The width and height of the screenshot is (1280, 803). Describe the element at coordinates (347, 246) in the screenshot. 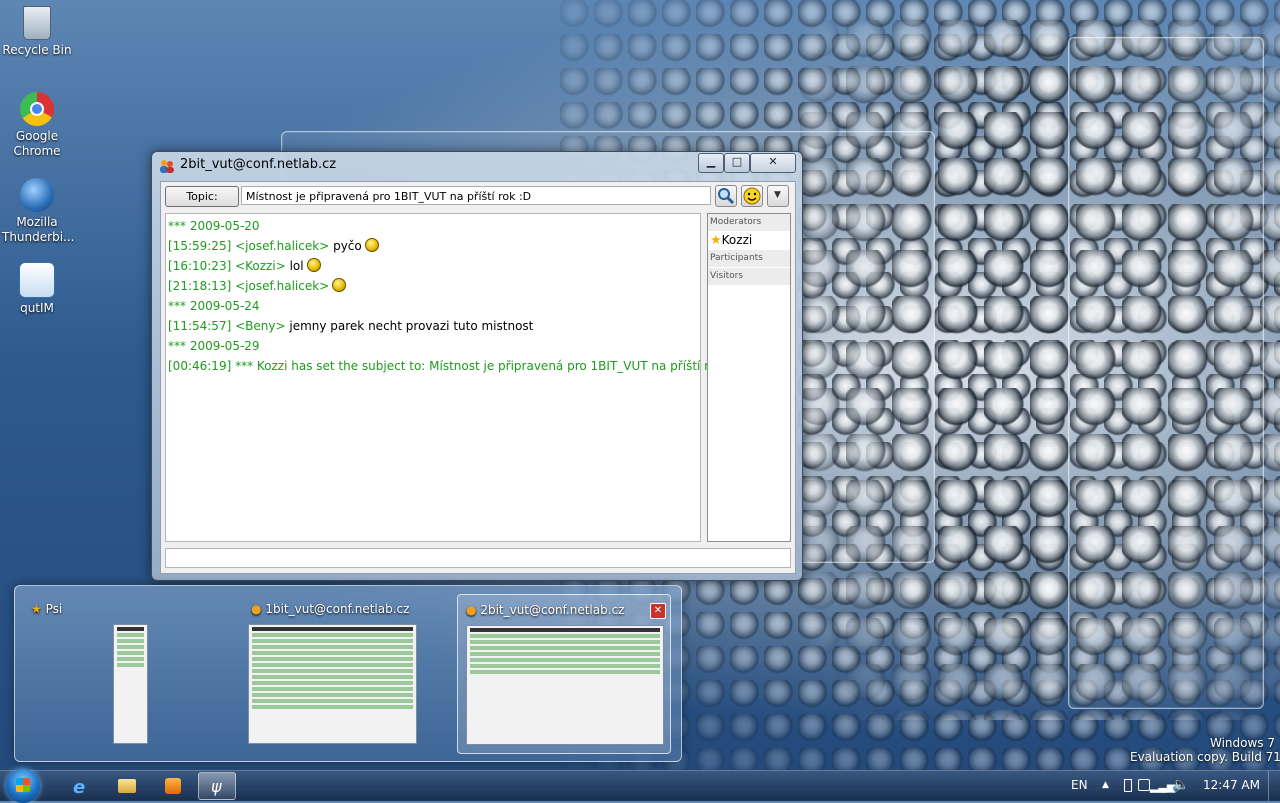

I see `chat-message-text: pyčo` at that location.